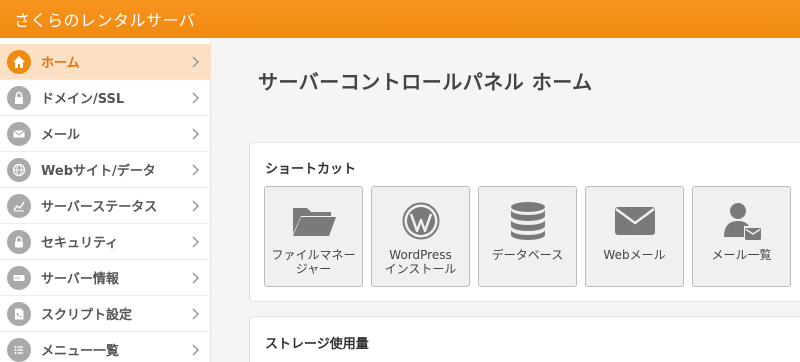 This screenshot has width=800, height=362. What do you see at coordinates (19, 277) in the screenshot?
I see `server-icon` at bounding box center [19, 277].